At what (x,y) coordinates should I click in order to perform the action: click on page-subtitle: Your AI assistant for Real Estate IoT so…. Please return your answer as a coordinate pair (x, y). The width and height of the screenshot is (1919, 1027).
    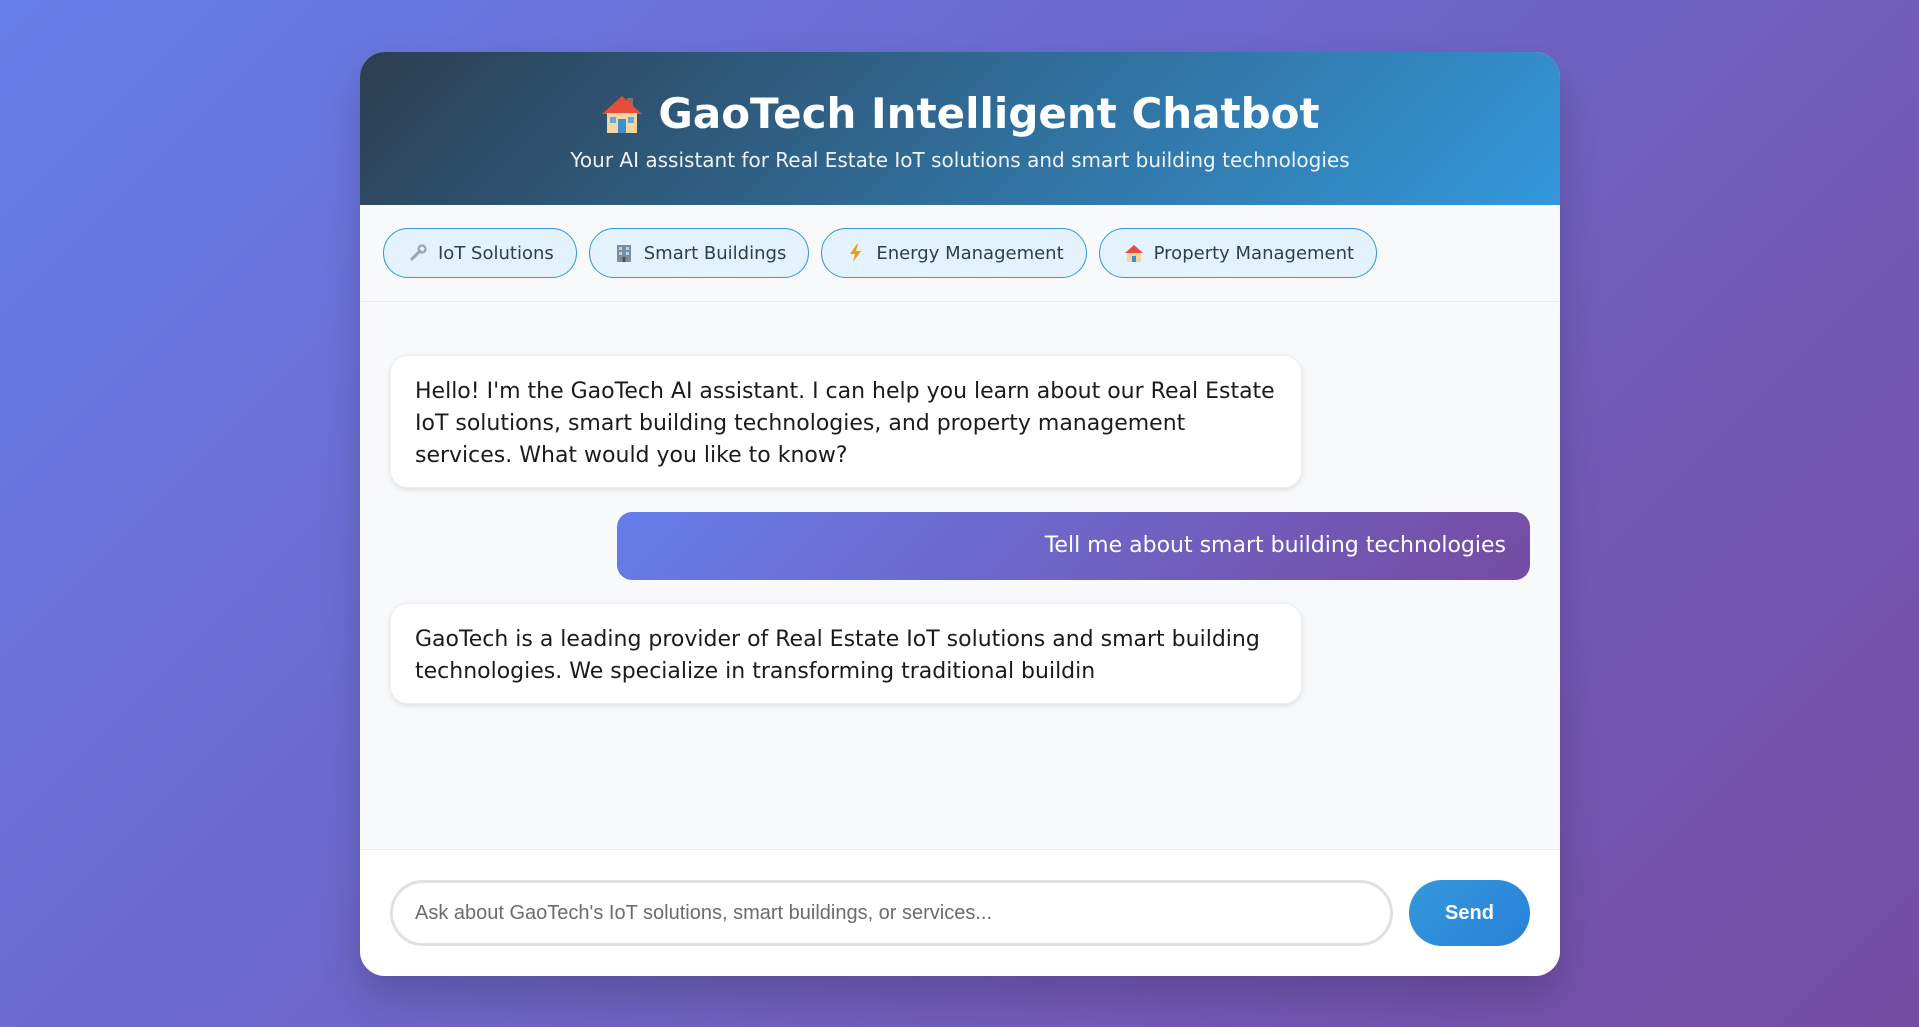
    Looking at the image, I should click on (960, 160).